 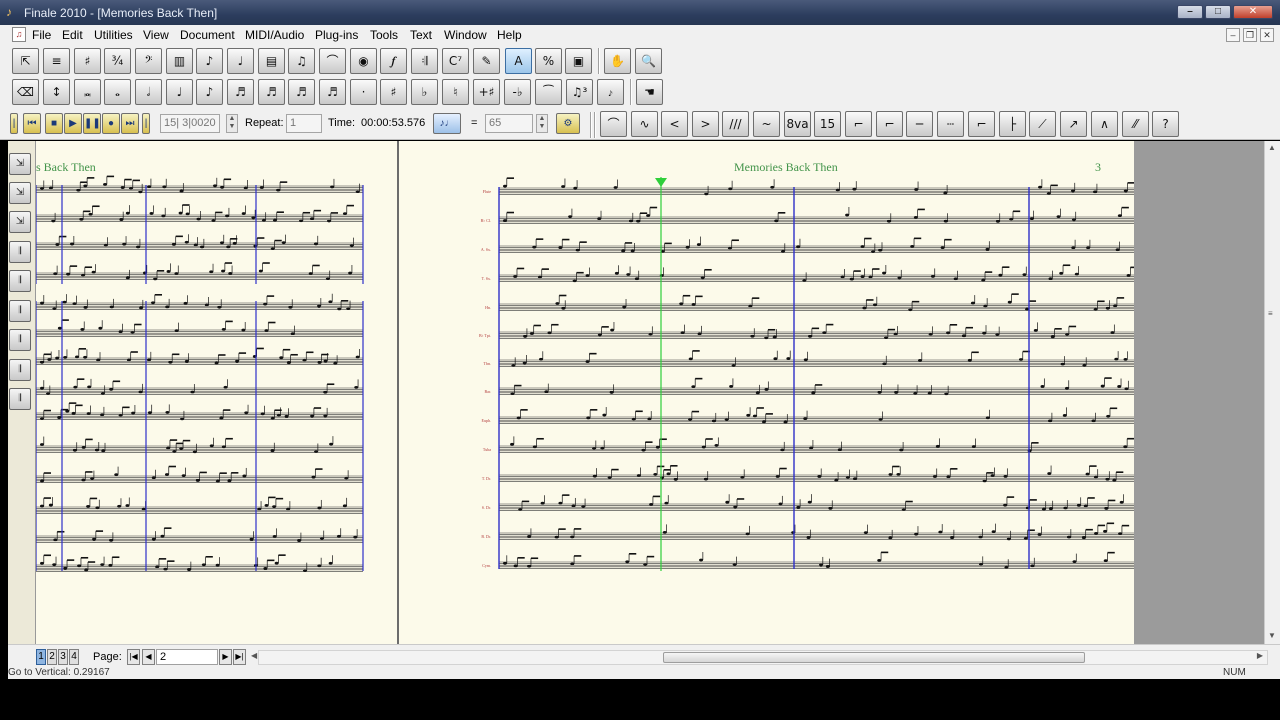 I want to click on sixty-fourth-note-icon: ♬, so click(x=301, y=92).